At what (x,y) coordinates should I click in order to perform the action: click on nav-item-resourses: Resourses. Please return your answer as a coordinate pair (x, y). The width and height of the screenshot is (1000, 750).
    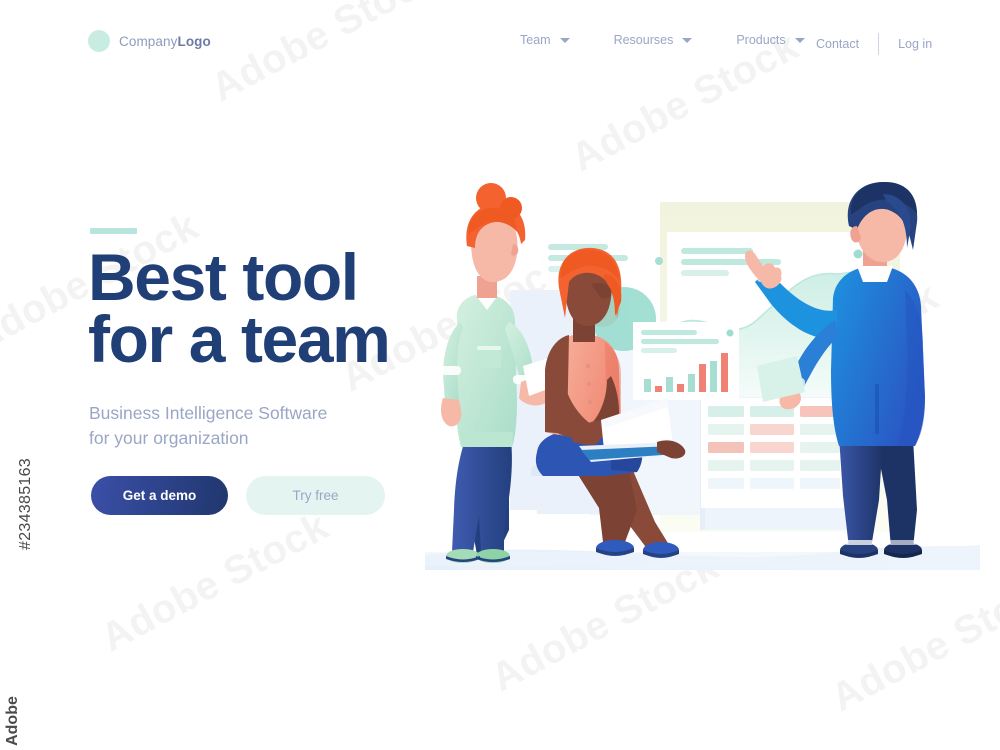
    Looking at the image, I should click on (653, 40).